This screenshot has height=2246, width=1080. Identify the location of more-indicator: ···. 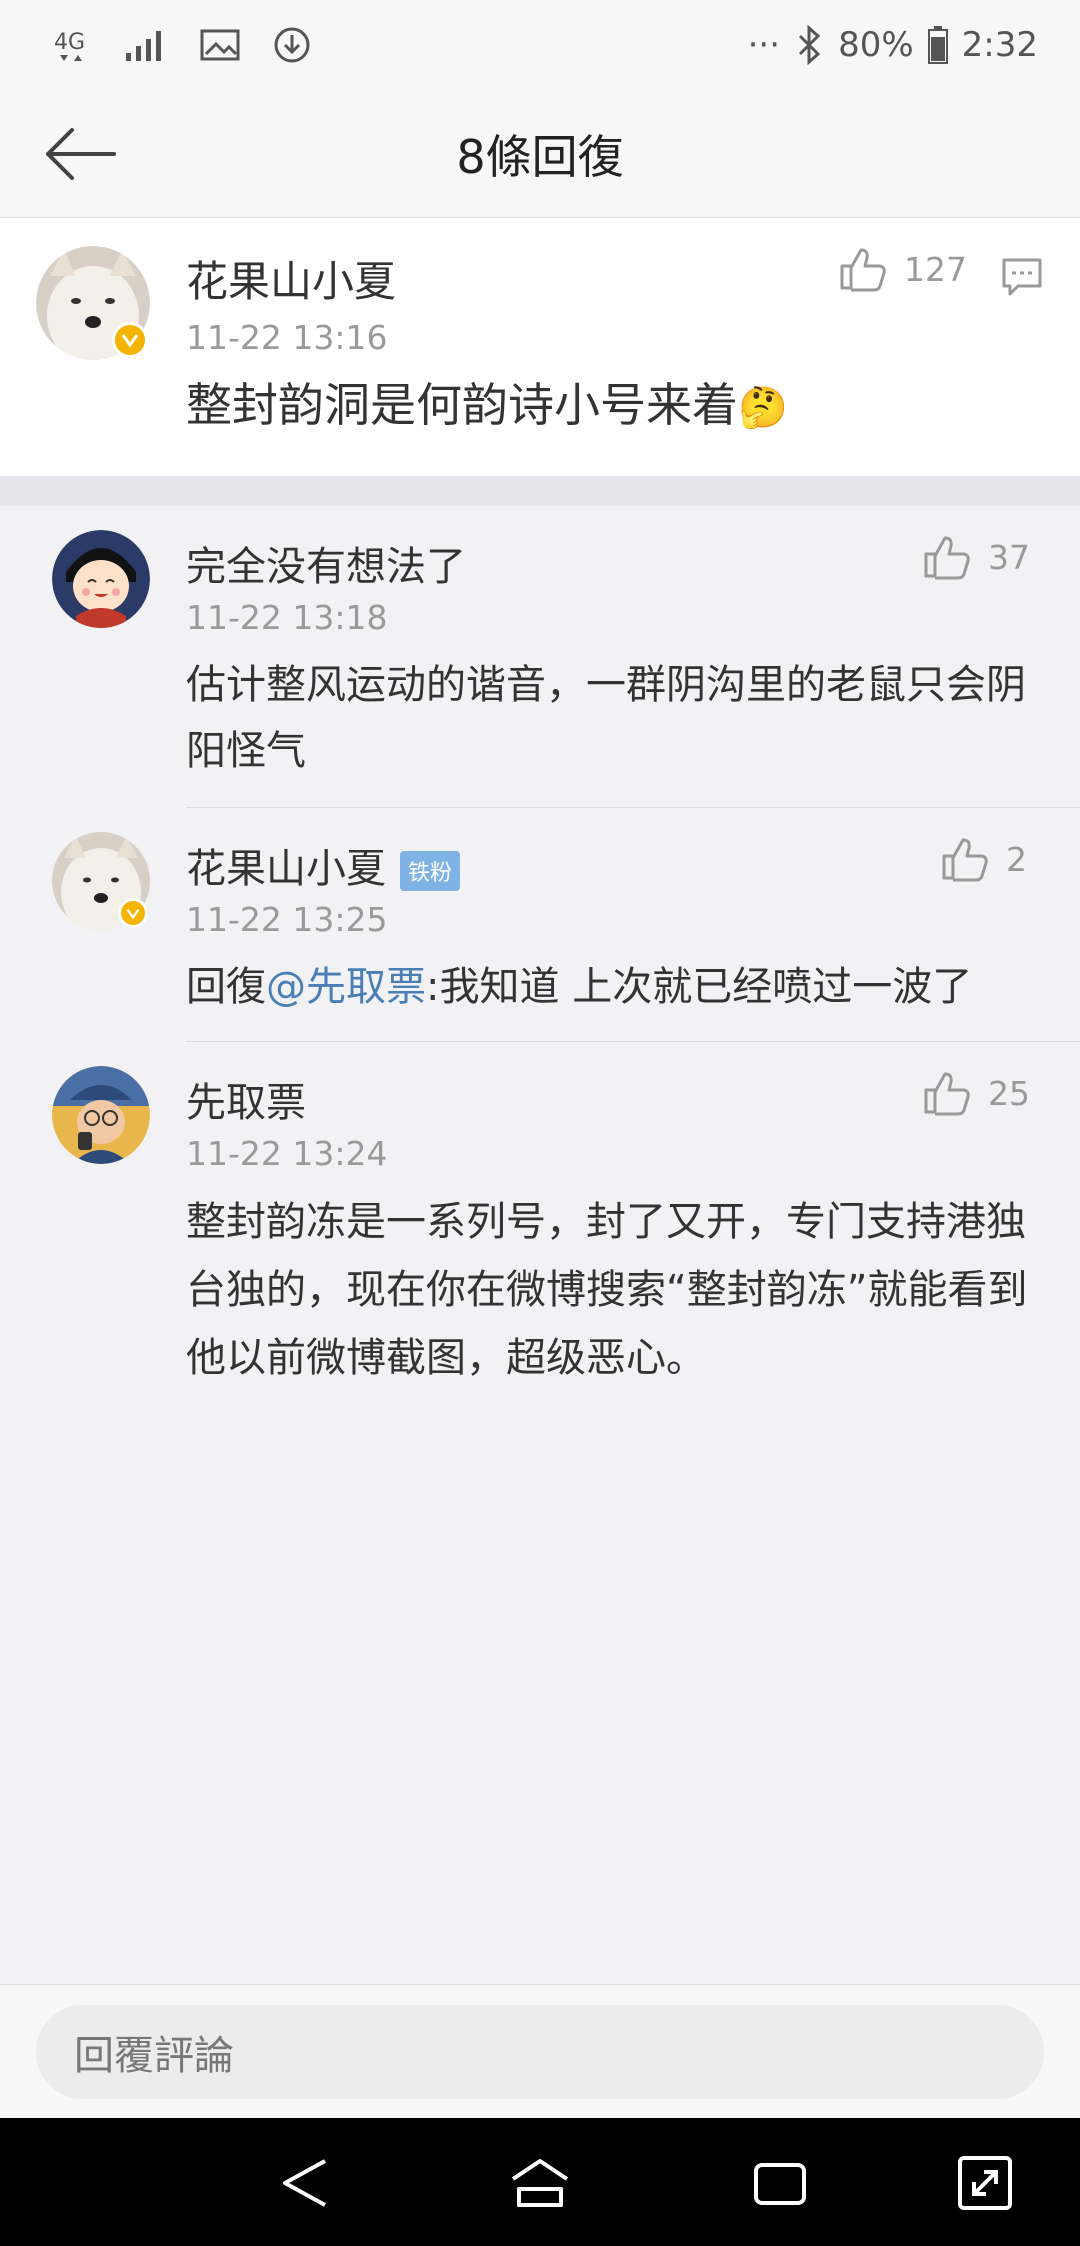
(764, 45).